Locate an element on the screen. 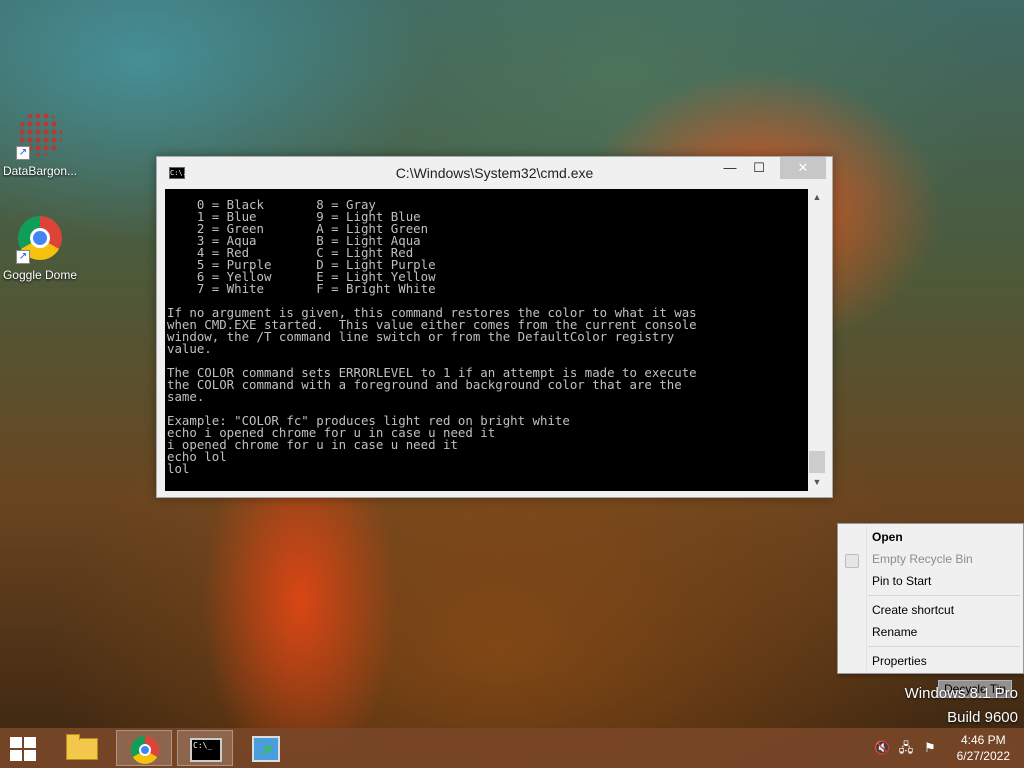 The height and width of the screenshot is (768, 1024). taskbar-cmd: C:\_ is located at coordinates (205, 748).